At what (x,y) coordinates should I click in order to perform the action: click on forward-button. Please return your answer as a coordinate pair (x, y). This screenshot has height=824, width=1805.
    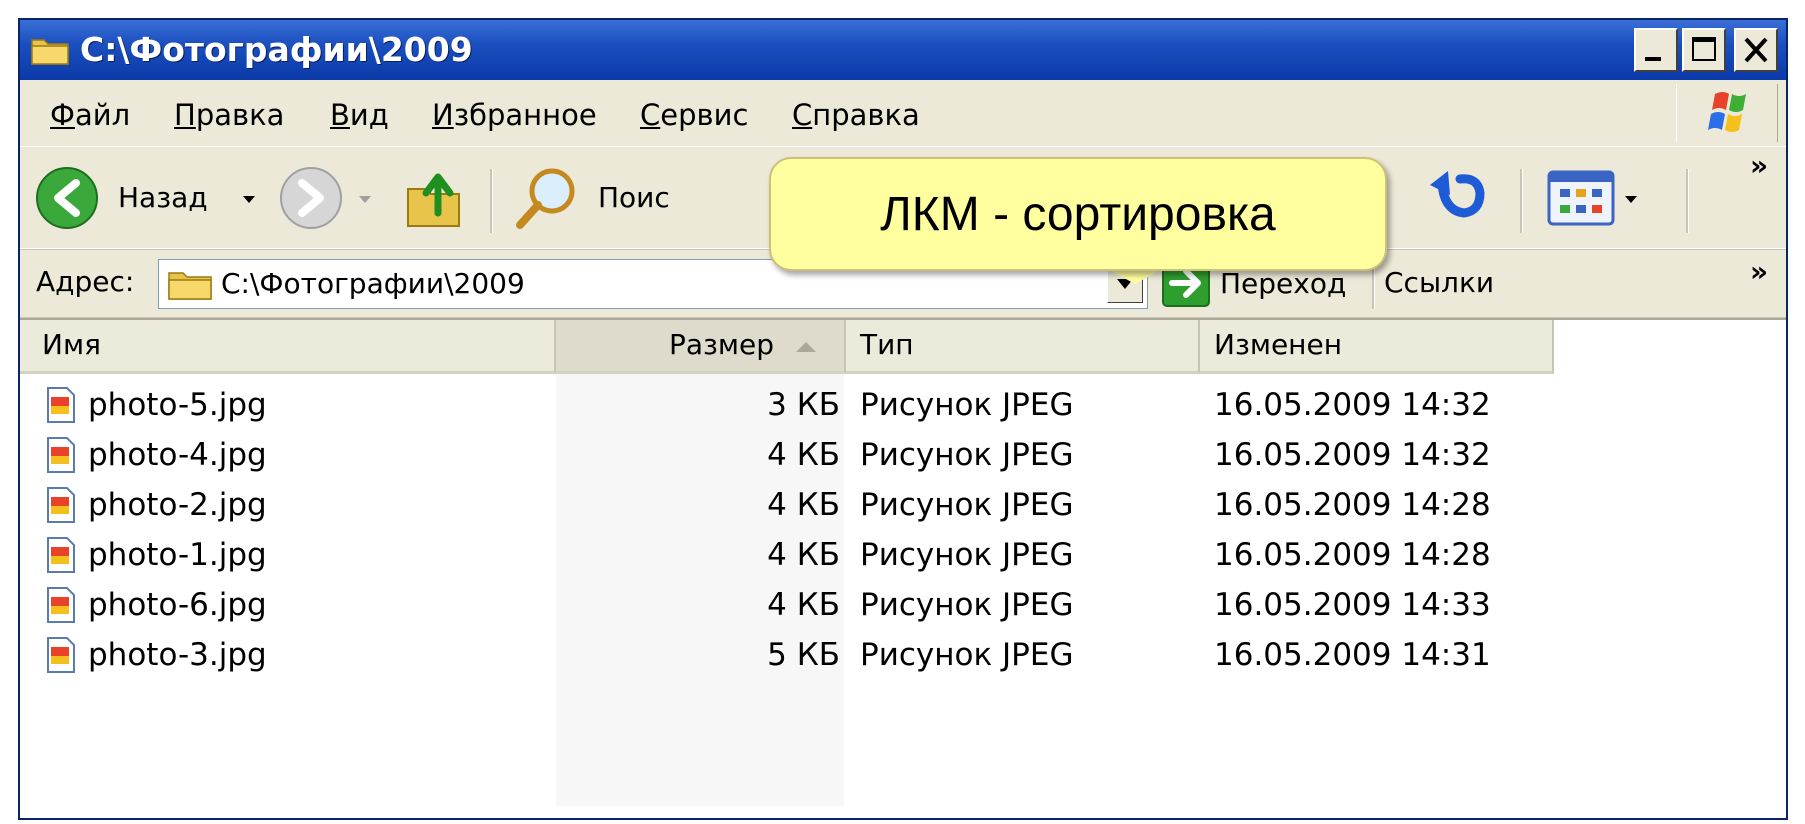
    Looking at the image, I should click on (328, 198).